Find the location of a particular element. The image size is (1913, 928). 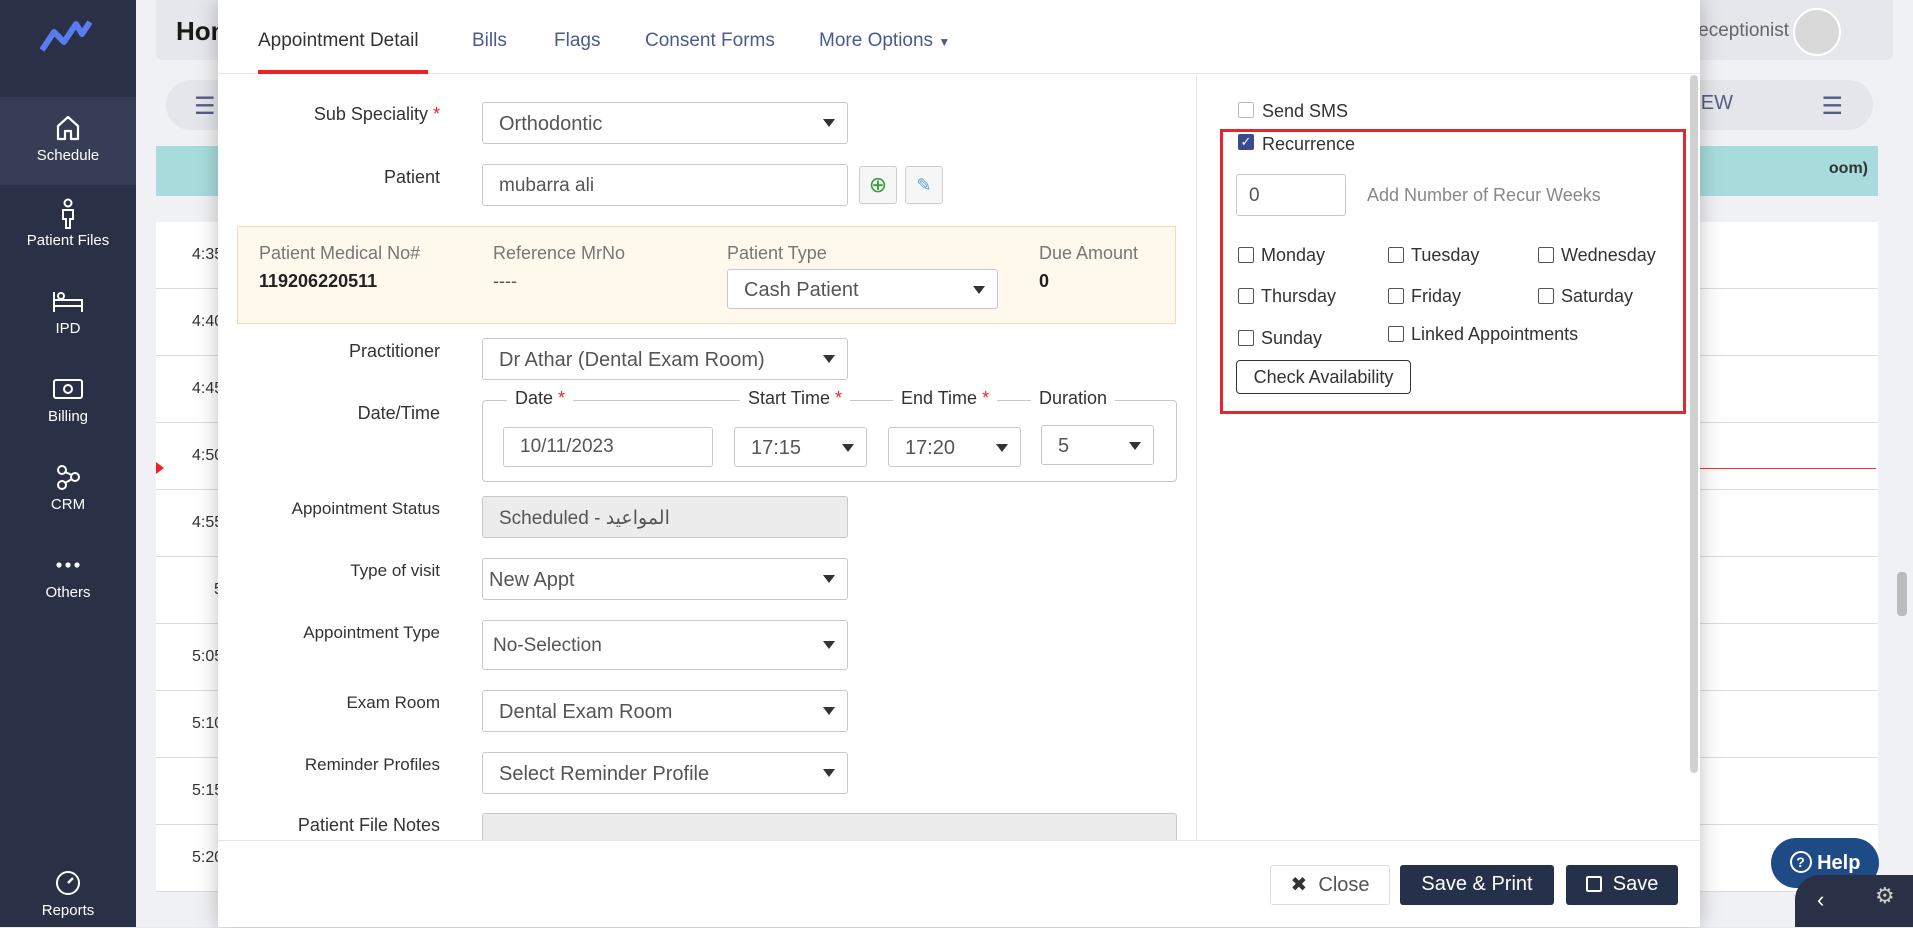

button-label: Save is located at coordinates (1635, 884).